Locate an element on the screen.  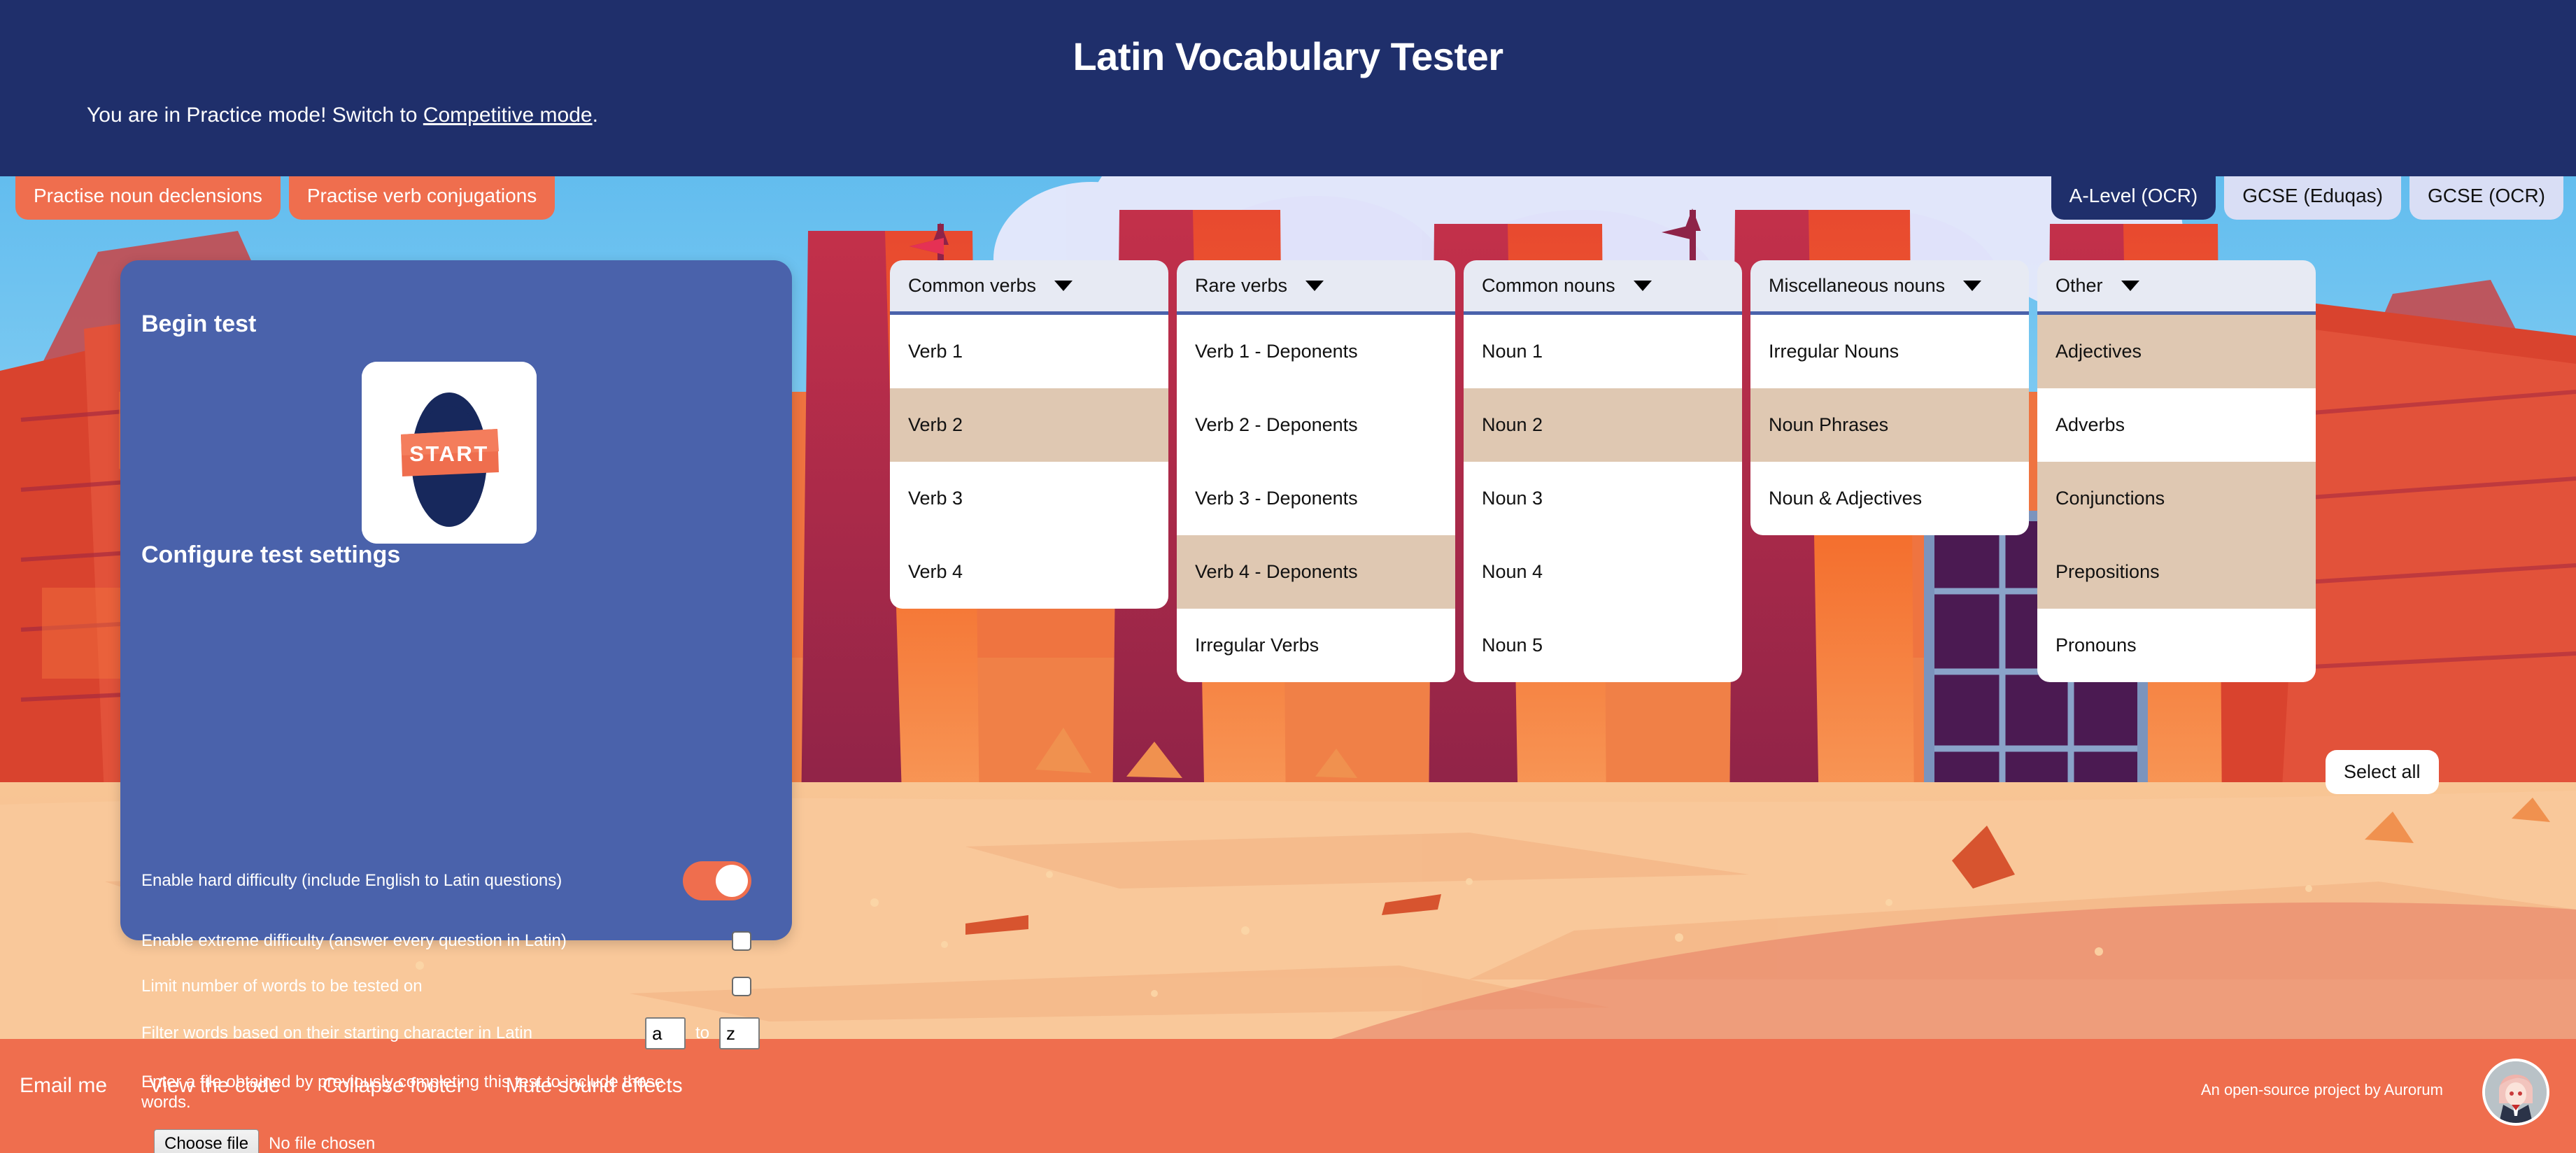
option-item: Irregular Verbs is located at coordinates (1316, 645).